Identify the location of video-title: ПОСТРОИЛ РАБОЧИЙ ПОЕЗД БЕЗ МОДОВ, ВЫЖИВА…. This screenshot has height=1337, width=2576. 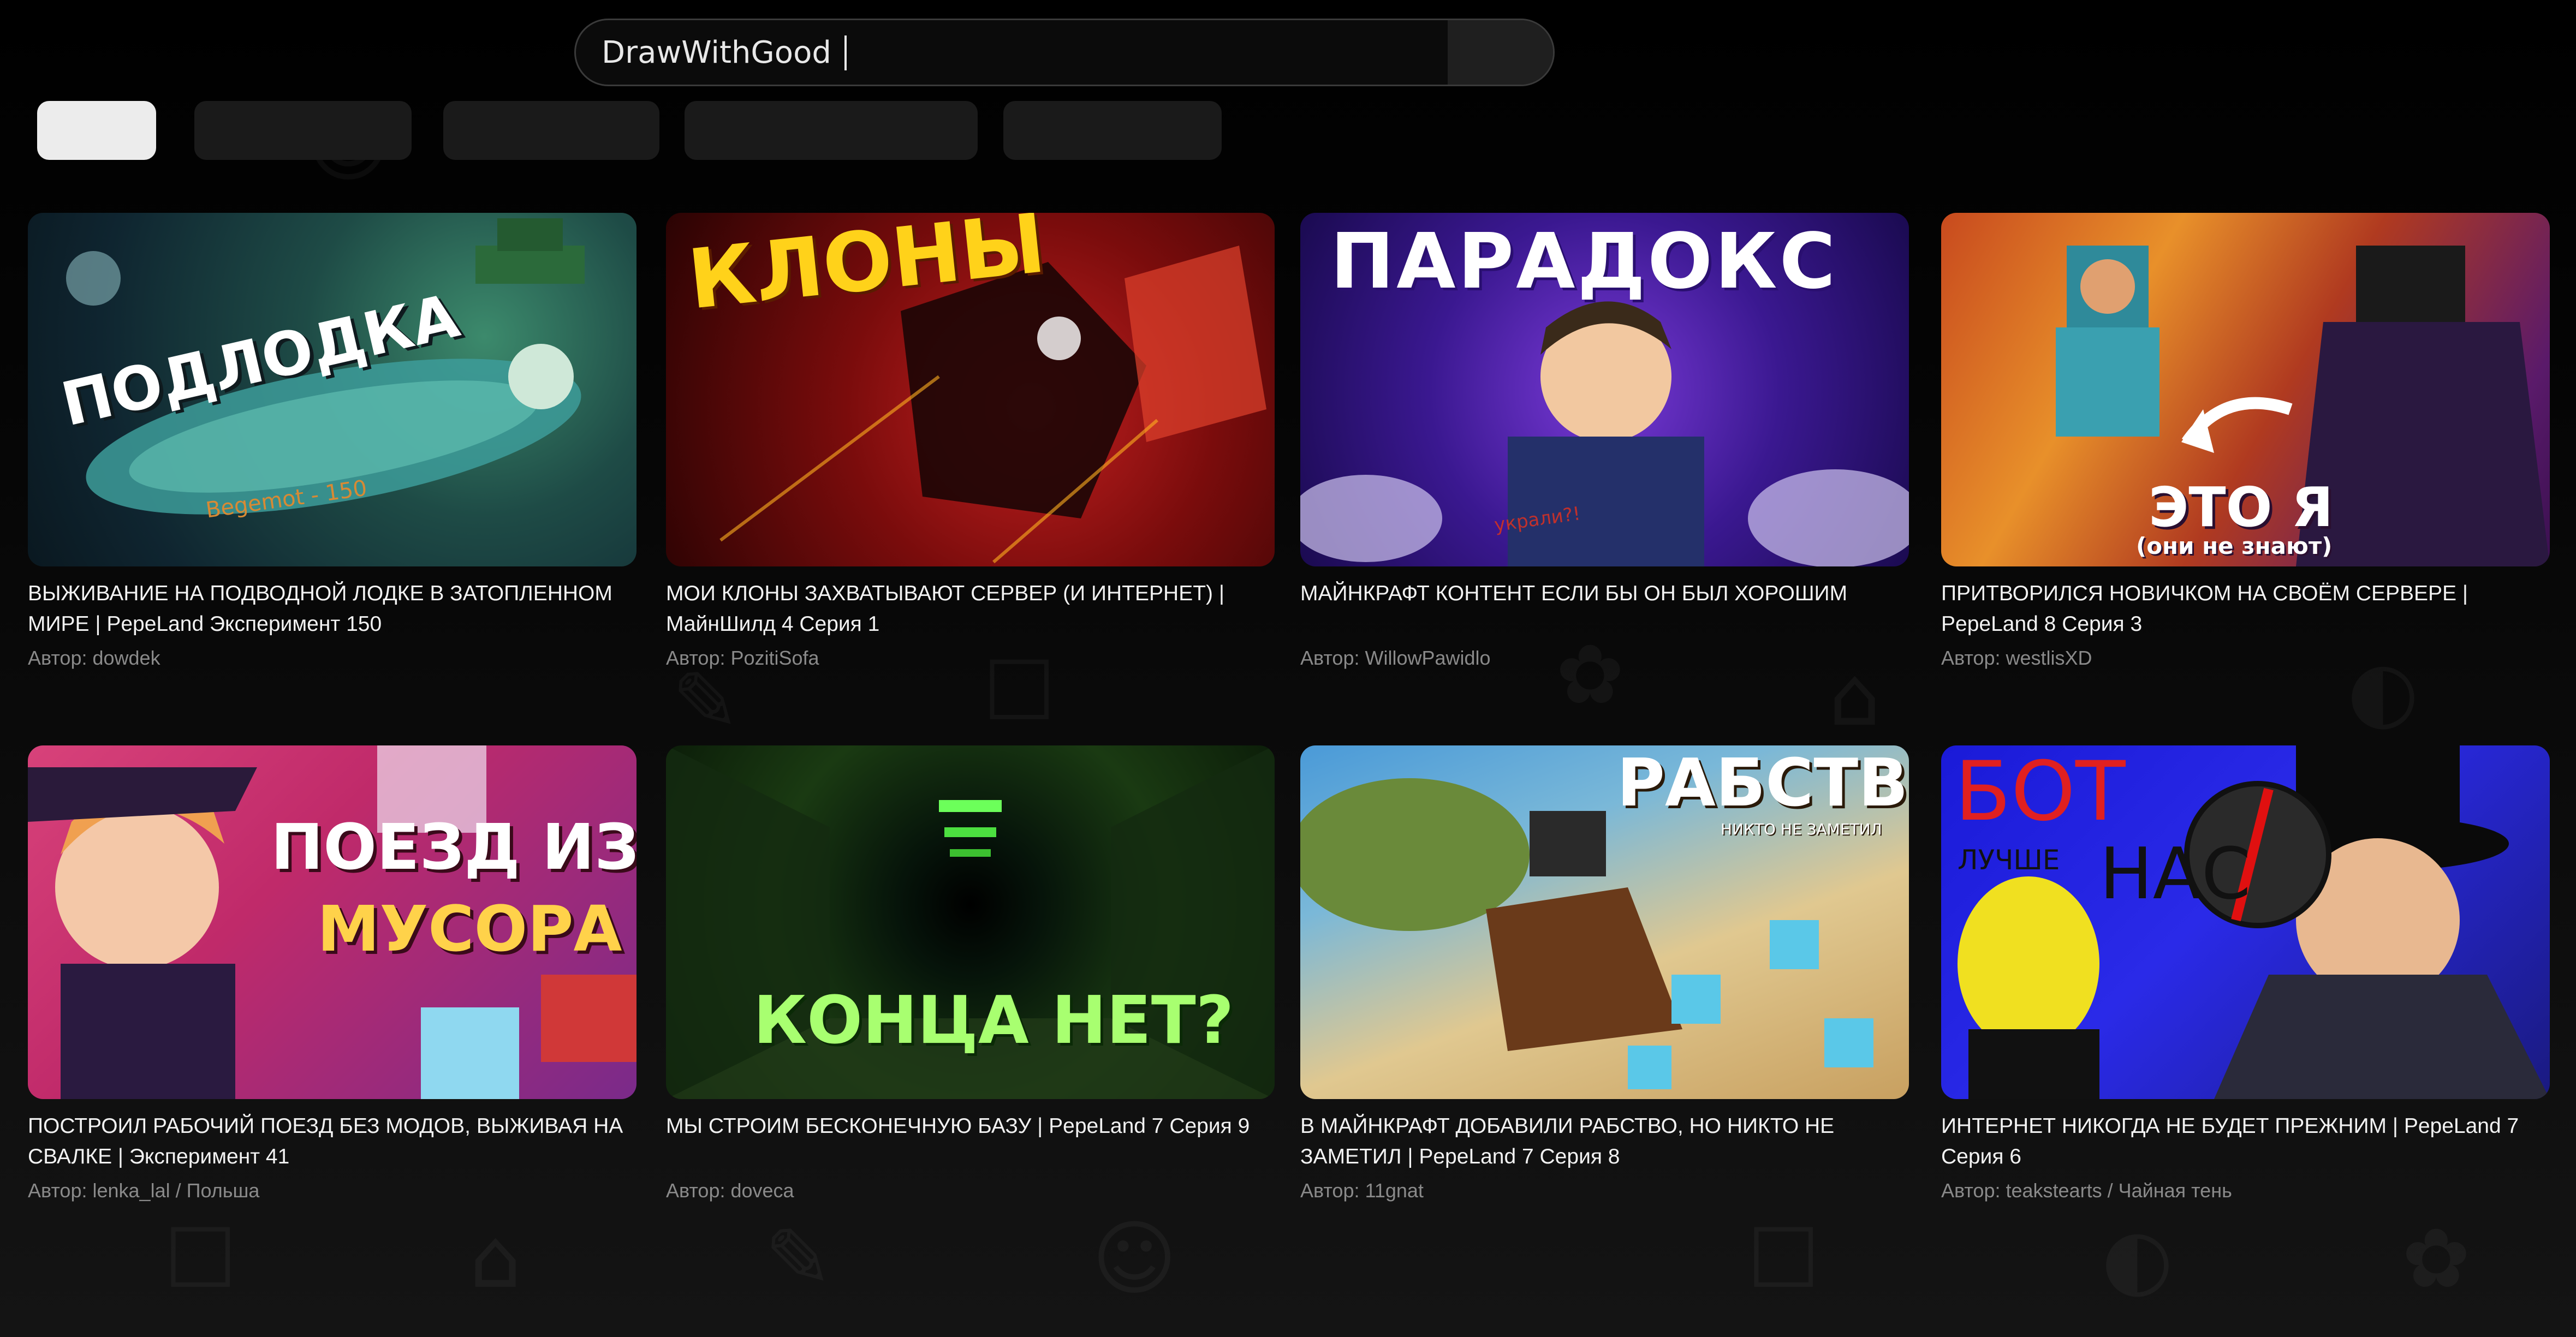
(328, 1141).